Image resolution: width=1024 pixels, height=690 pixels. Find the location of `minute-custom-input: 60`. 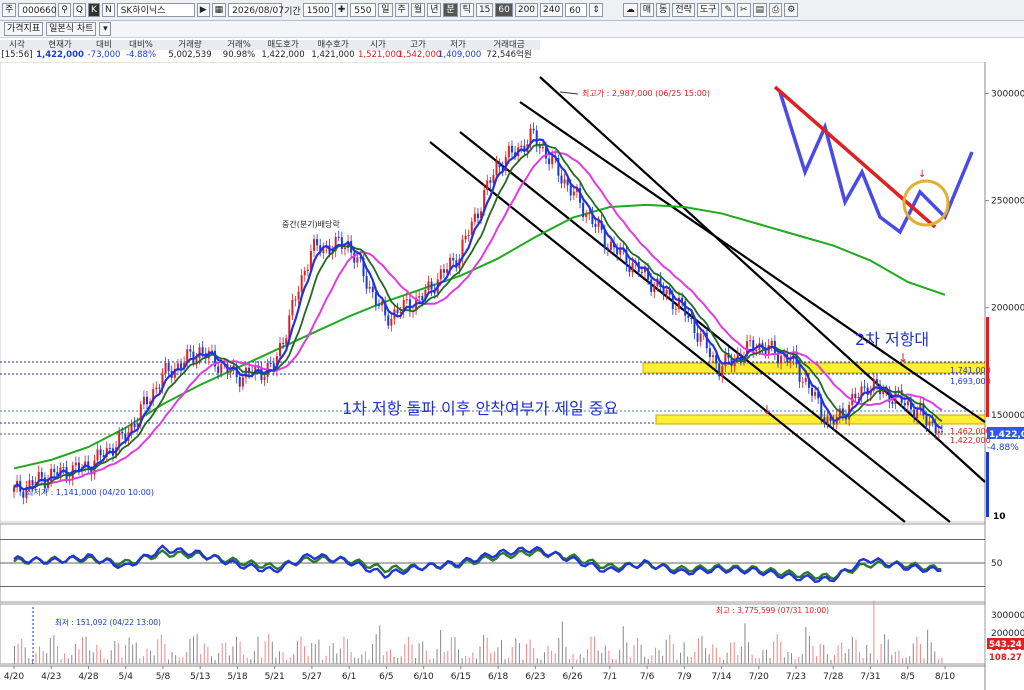

minute-custom-input: 60 is located at coordinates (576, 10).